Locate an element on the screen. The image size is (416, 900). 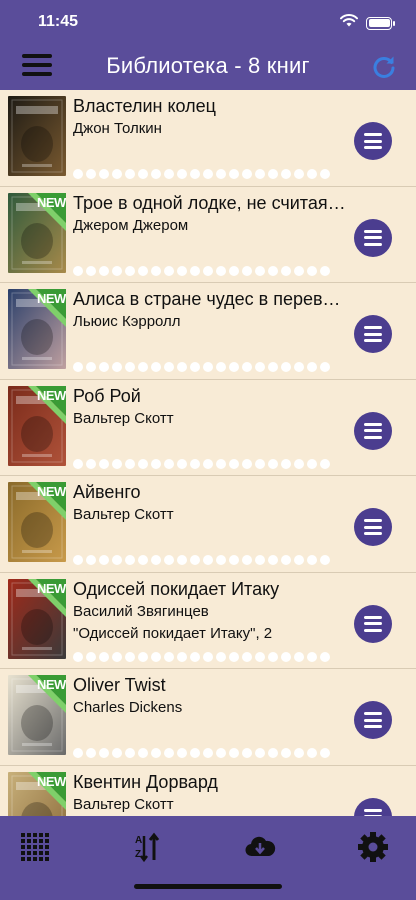
wifi-icon is located at coordinates (349, 23).